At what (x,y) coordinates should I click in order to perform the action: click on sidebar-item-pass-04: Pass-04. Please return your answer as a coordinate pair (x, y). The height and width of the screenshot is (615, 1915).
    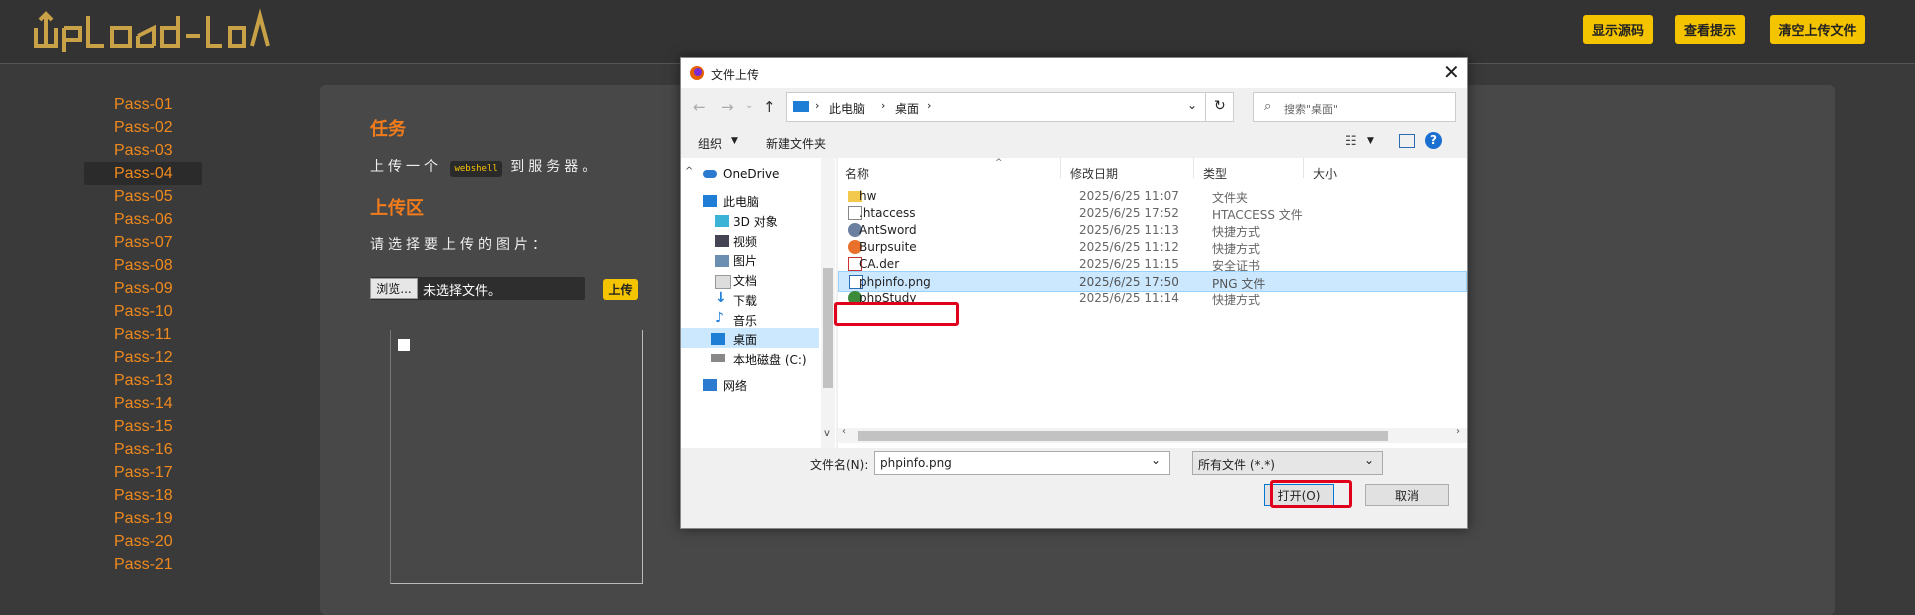
    Looking at the image, I should click on (143, 173).